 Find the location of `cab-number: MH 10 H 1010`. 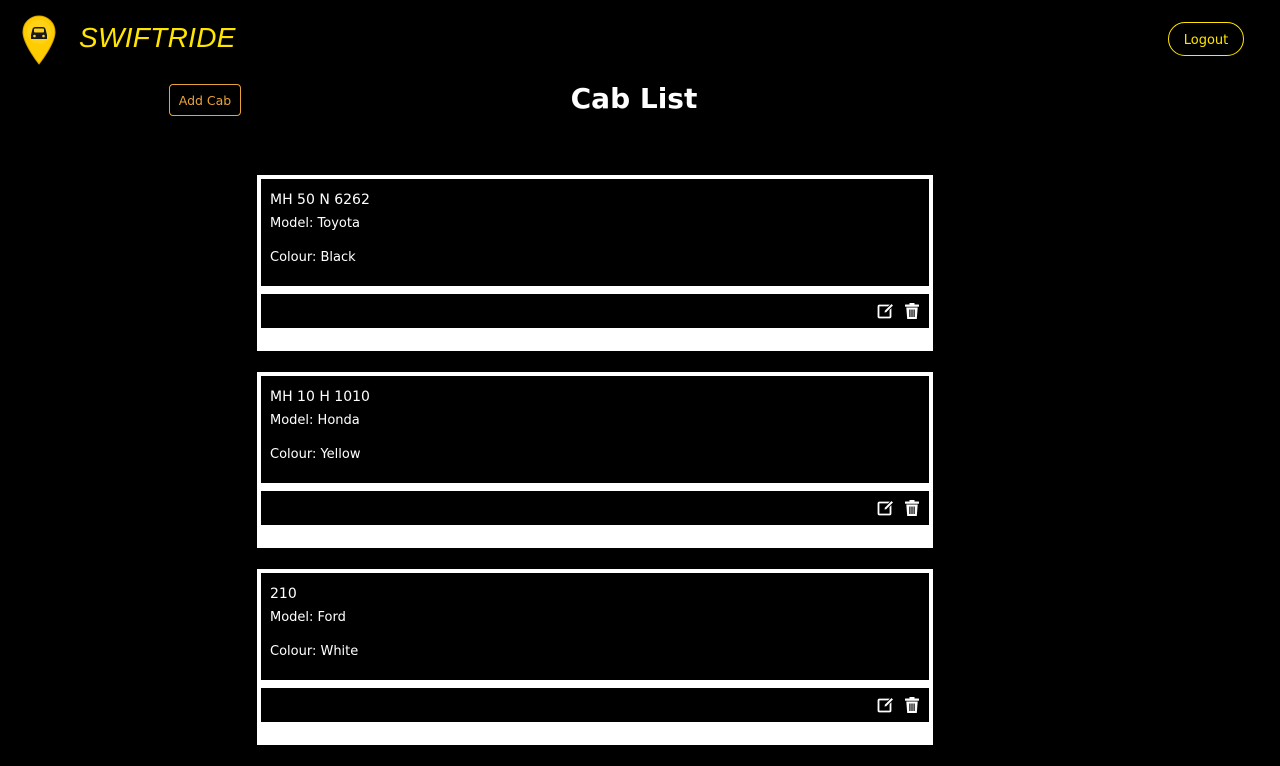

cab-number: MH 10 H 1010 is located at coordinates (320, 397).